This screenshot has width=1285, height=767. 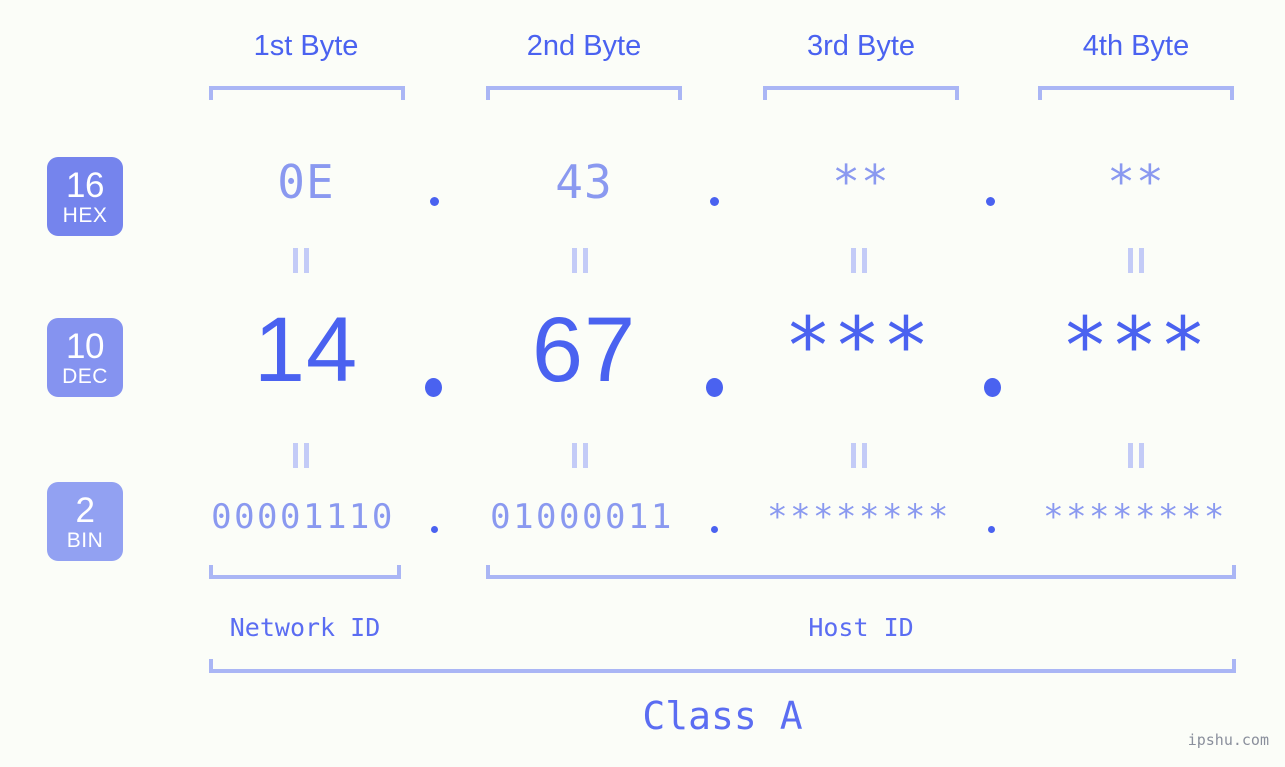 What do you see at coordinates (305, 627) in the screenshot?
I see `network-id-label: Network ID` at bounding box center [305, 627].